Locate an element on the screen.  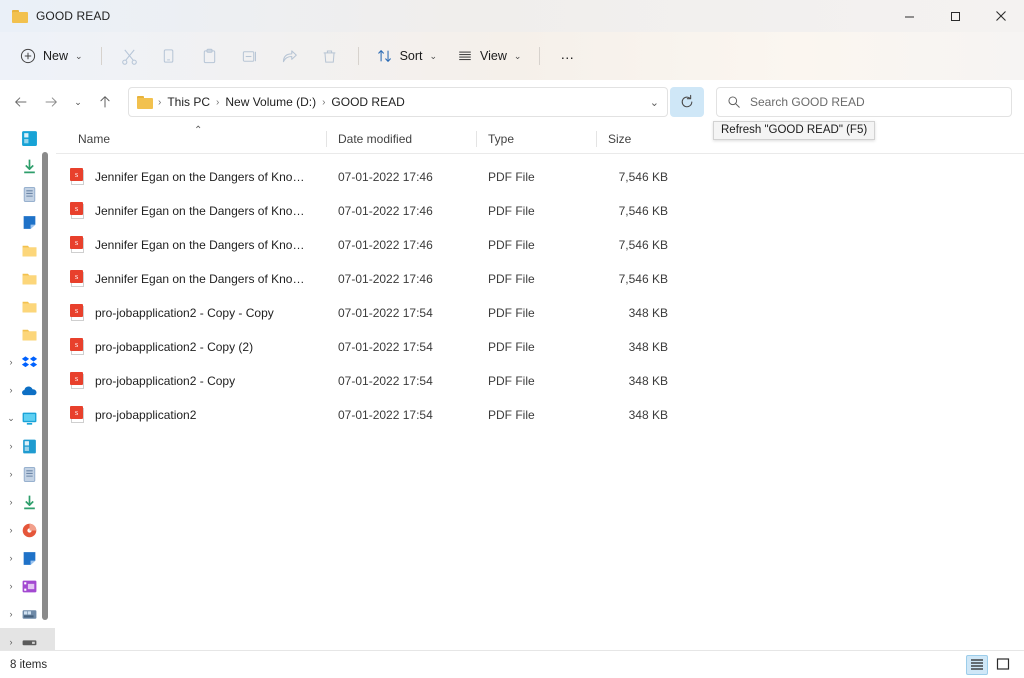
large-icons-view-button is located at coordinates (1003, 665).